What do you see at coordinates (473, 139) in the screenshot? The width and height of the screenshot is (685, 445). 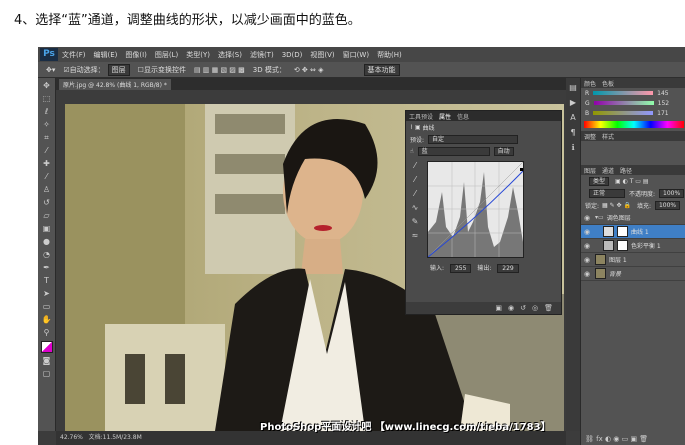 I see `preset-dropdown: 自定` at bounding box center [473, 139].